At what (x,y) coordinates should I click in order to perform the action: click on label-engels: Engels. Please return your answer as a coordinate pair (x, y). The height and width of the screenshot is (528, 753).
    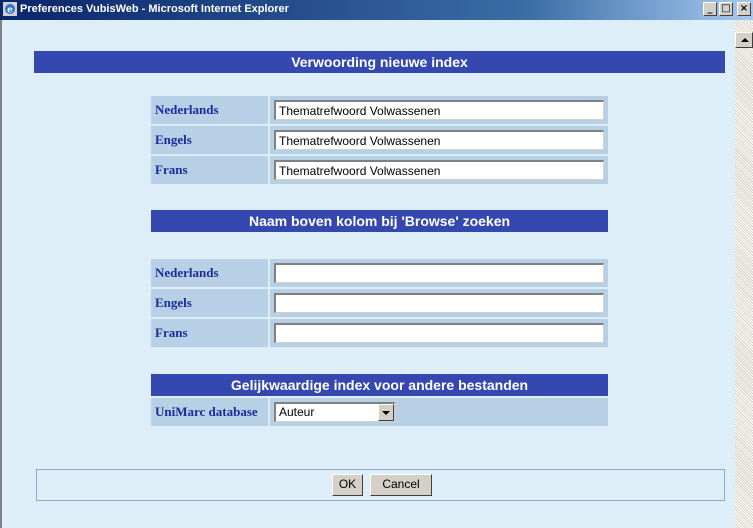
    Looking at the image, I should click on (209, 140).